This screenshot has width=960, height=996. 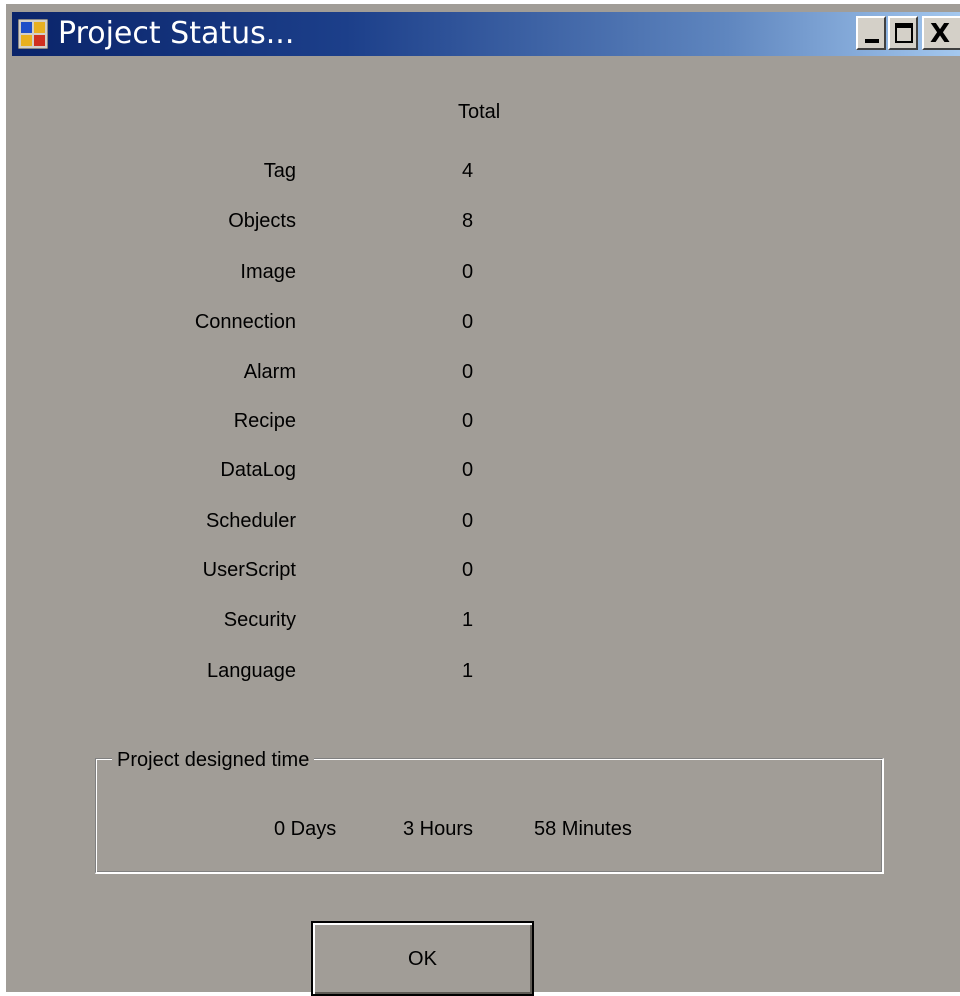 What do you see at coordinates (251, 671) in the screenshot?
I see `stat-label: Language` at bounding box center [251, 671].